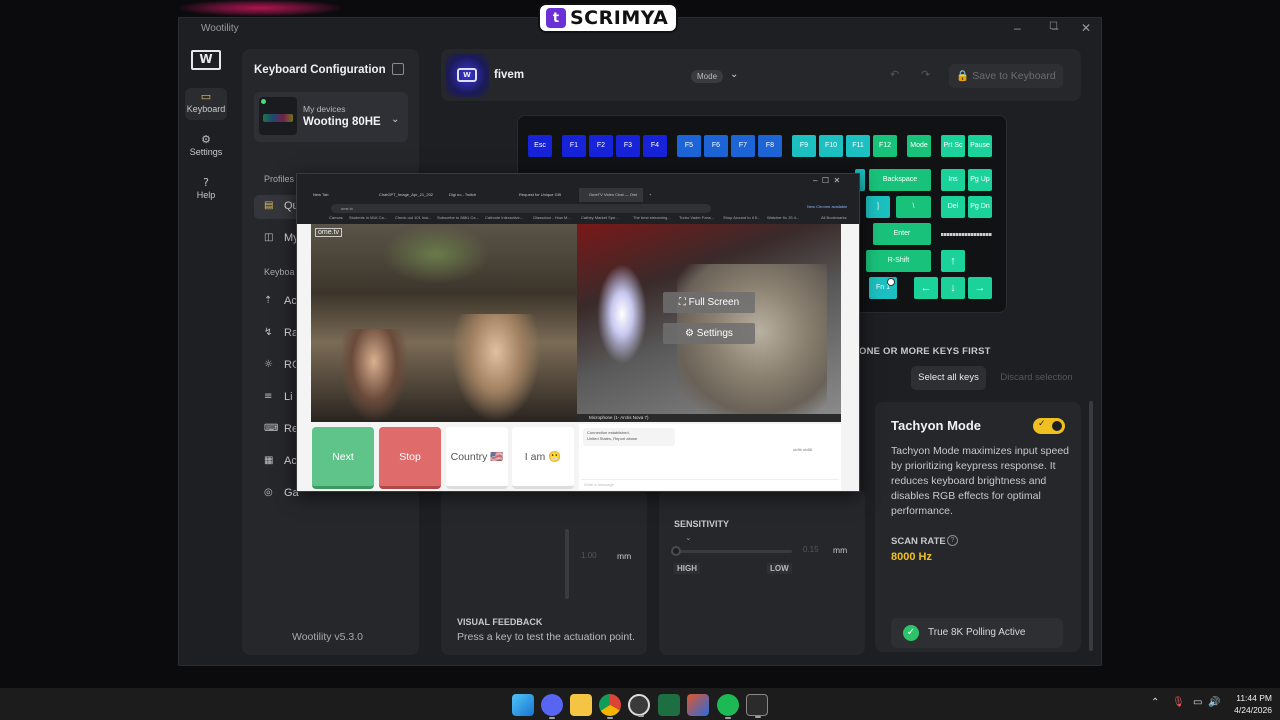 The width and height of the screenshot is (1280, 720). Describe the element at coordinates (1086, 28) in the screenshot. I see `close-icon: ✕` at that location.